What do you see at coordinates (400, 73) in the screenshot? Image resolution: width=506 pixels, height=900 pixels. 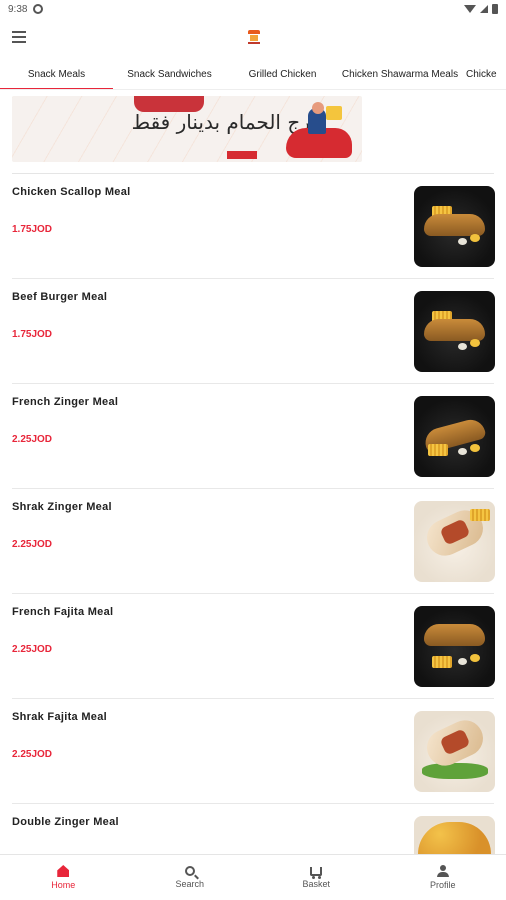 I see `tab-chicken-shawarma-meals: Chicken Shawarma Meals` at bounding box center [400, 73].